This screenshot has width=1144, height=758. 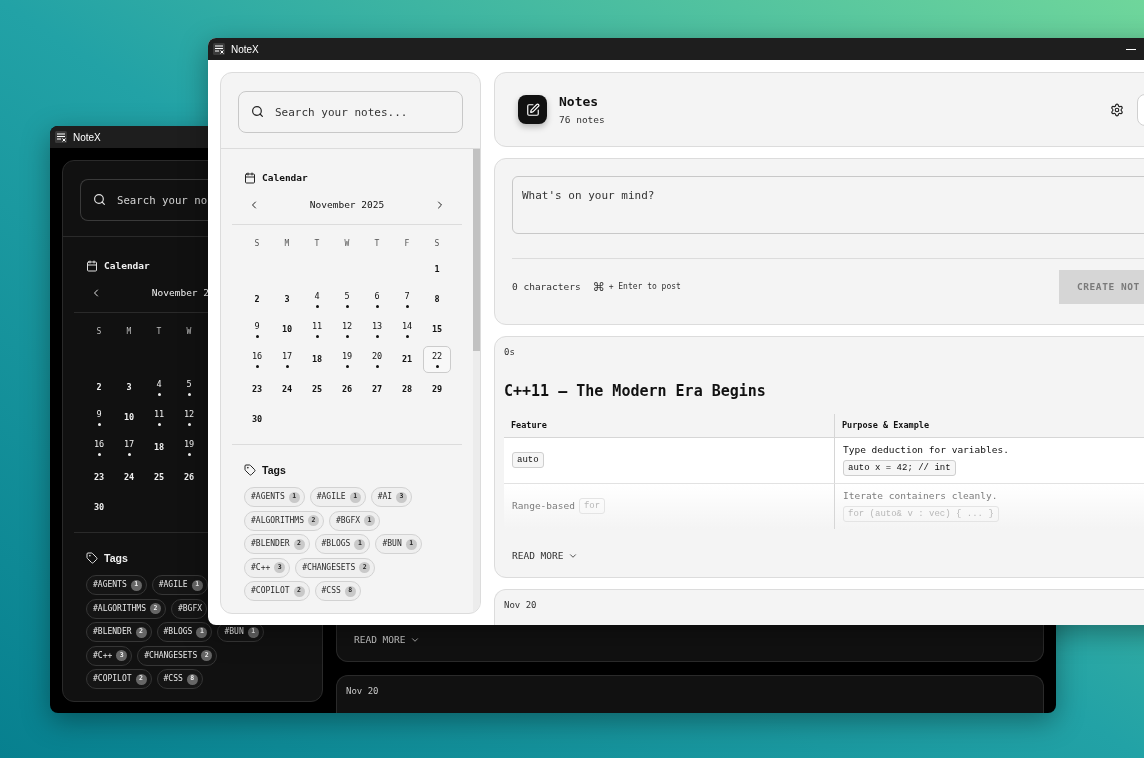 I want to click on note-title: C++11 – The Modern Era Begins, so click(x=635, y=391).